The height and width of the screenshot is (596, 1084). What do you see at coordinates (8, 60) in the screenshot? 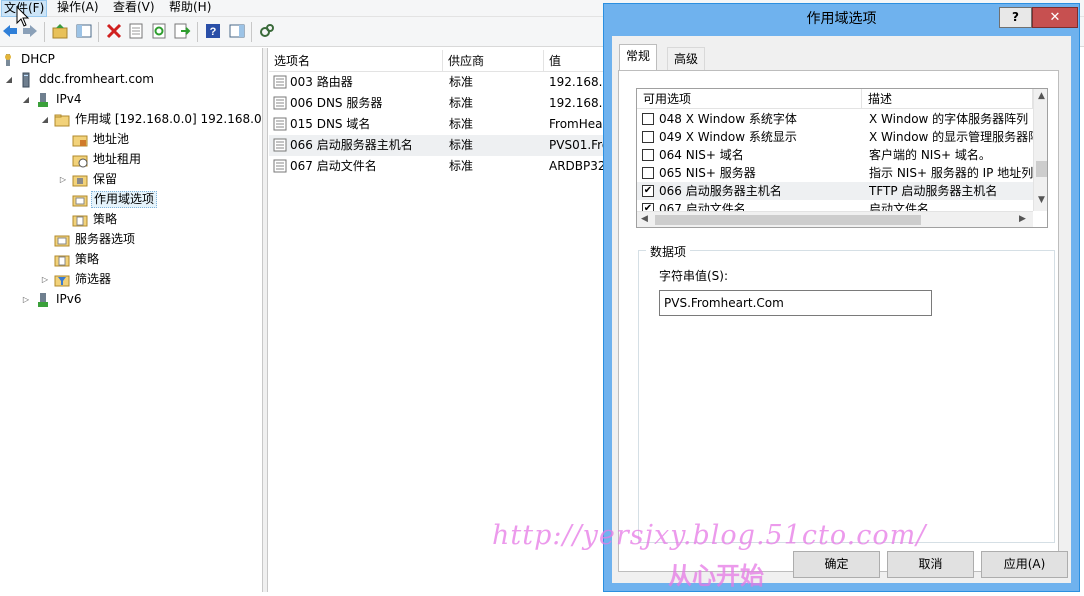
I see `dhcp-root-icon` at bounding box center [8, 60].